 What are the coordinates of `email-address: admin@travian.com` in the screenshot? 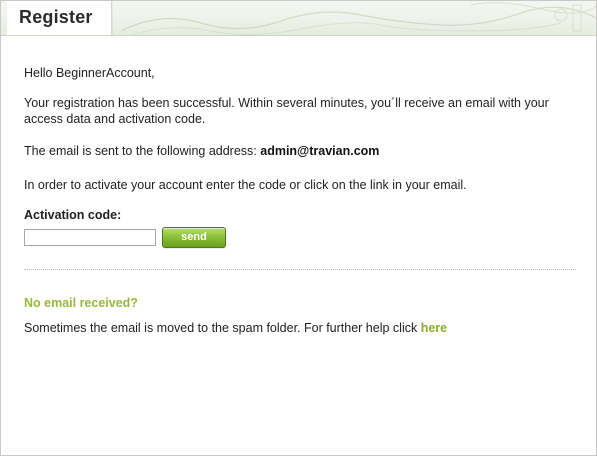 It's located at (320, 151).